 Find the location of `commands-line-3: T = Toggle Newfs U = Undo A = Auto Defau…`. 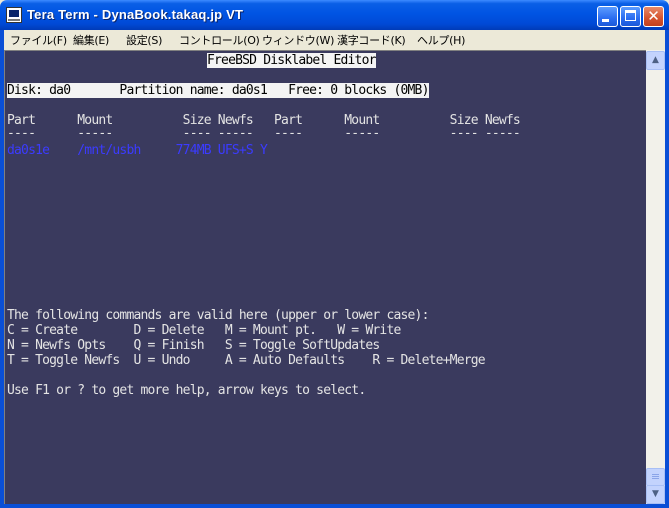

commands-line-3: T = Toggle Newfs U = Undo A = Auto Defau… is located at coordinates (246, 360).